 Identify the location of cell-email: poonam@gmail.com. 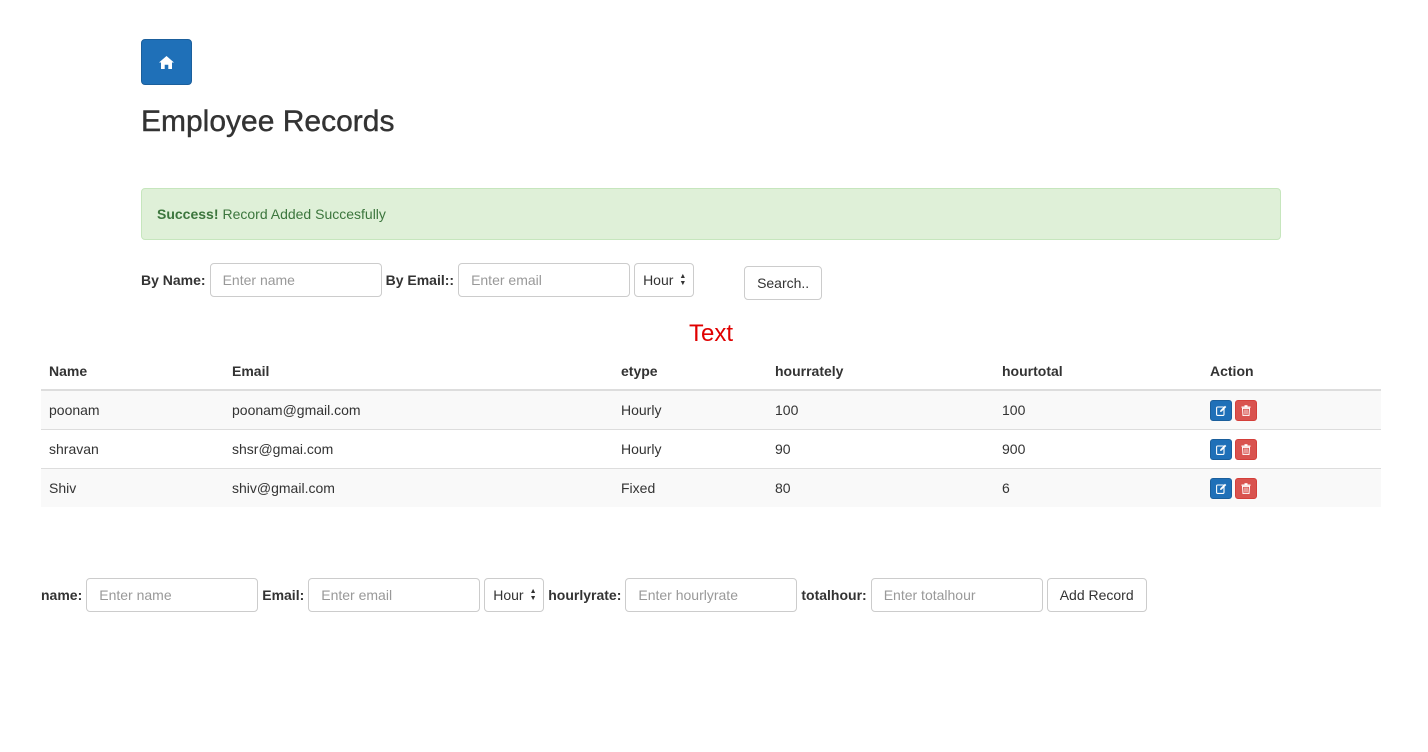
(418, 410).